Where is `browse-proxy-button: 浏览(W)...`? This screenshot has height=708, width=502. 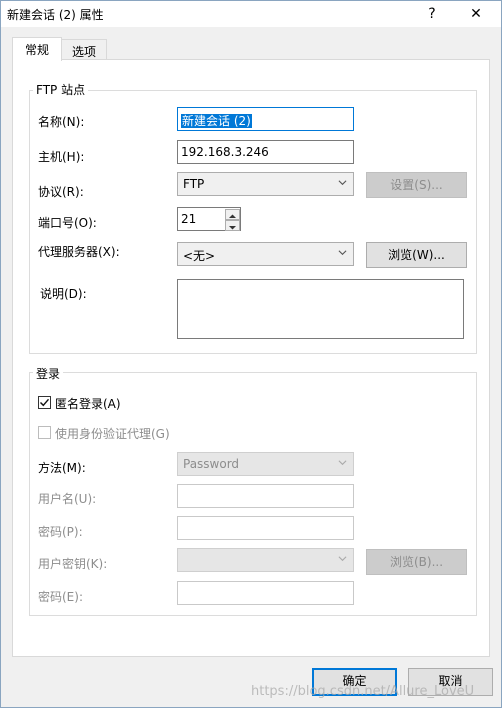
browse-proxy-button: 浏览(W)... is located at coordinates (416, 255).